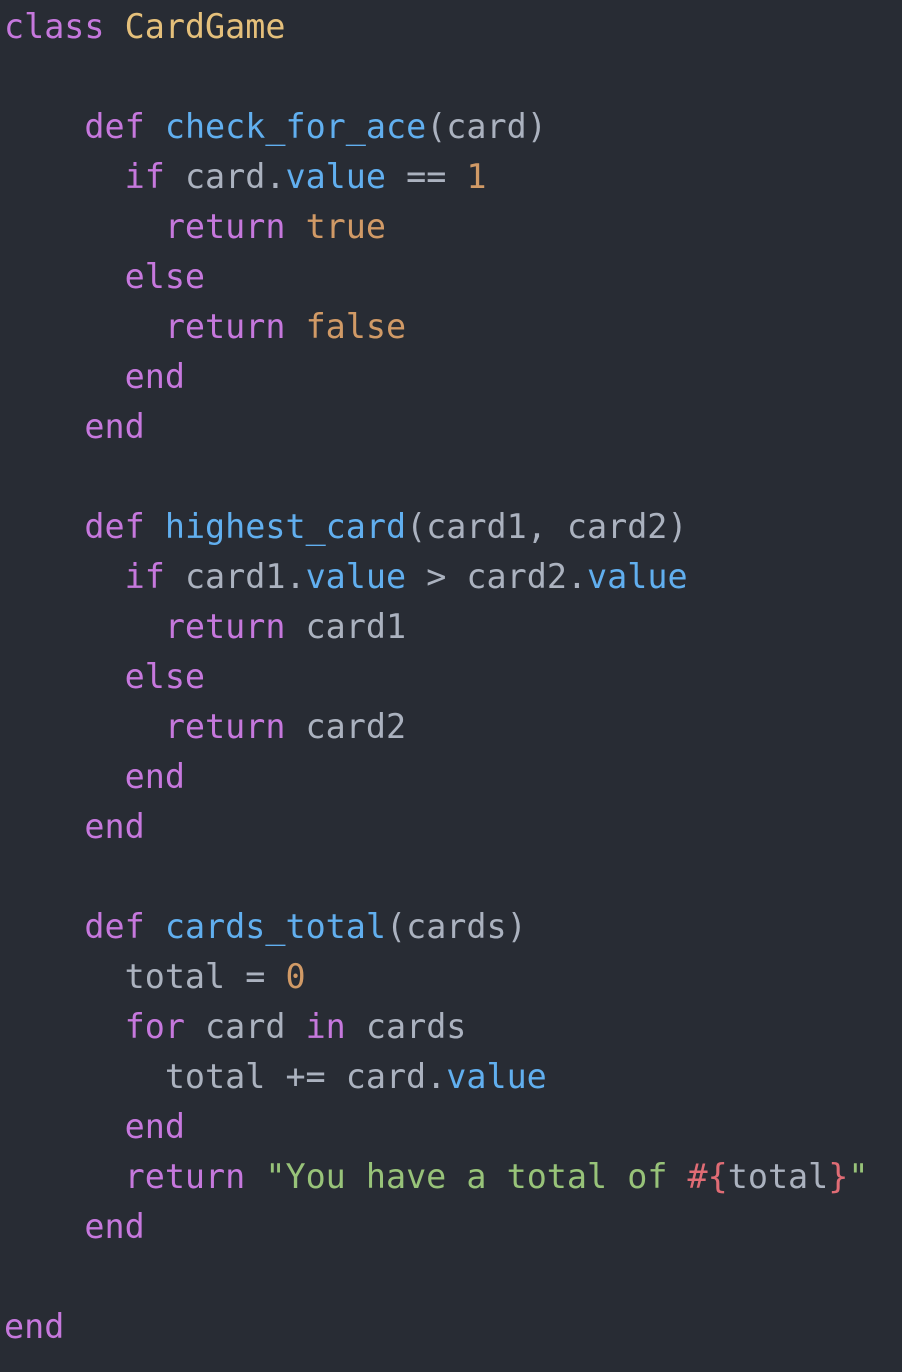  What do you see at coordinates (707, 1176) in the screenshot?
I see `code-token-interp: #{` at bounding box center [707, 1176].